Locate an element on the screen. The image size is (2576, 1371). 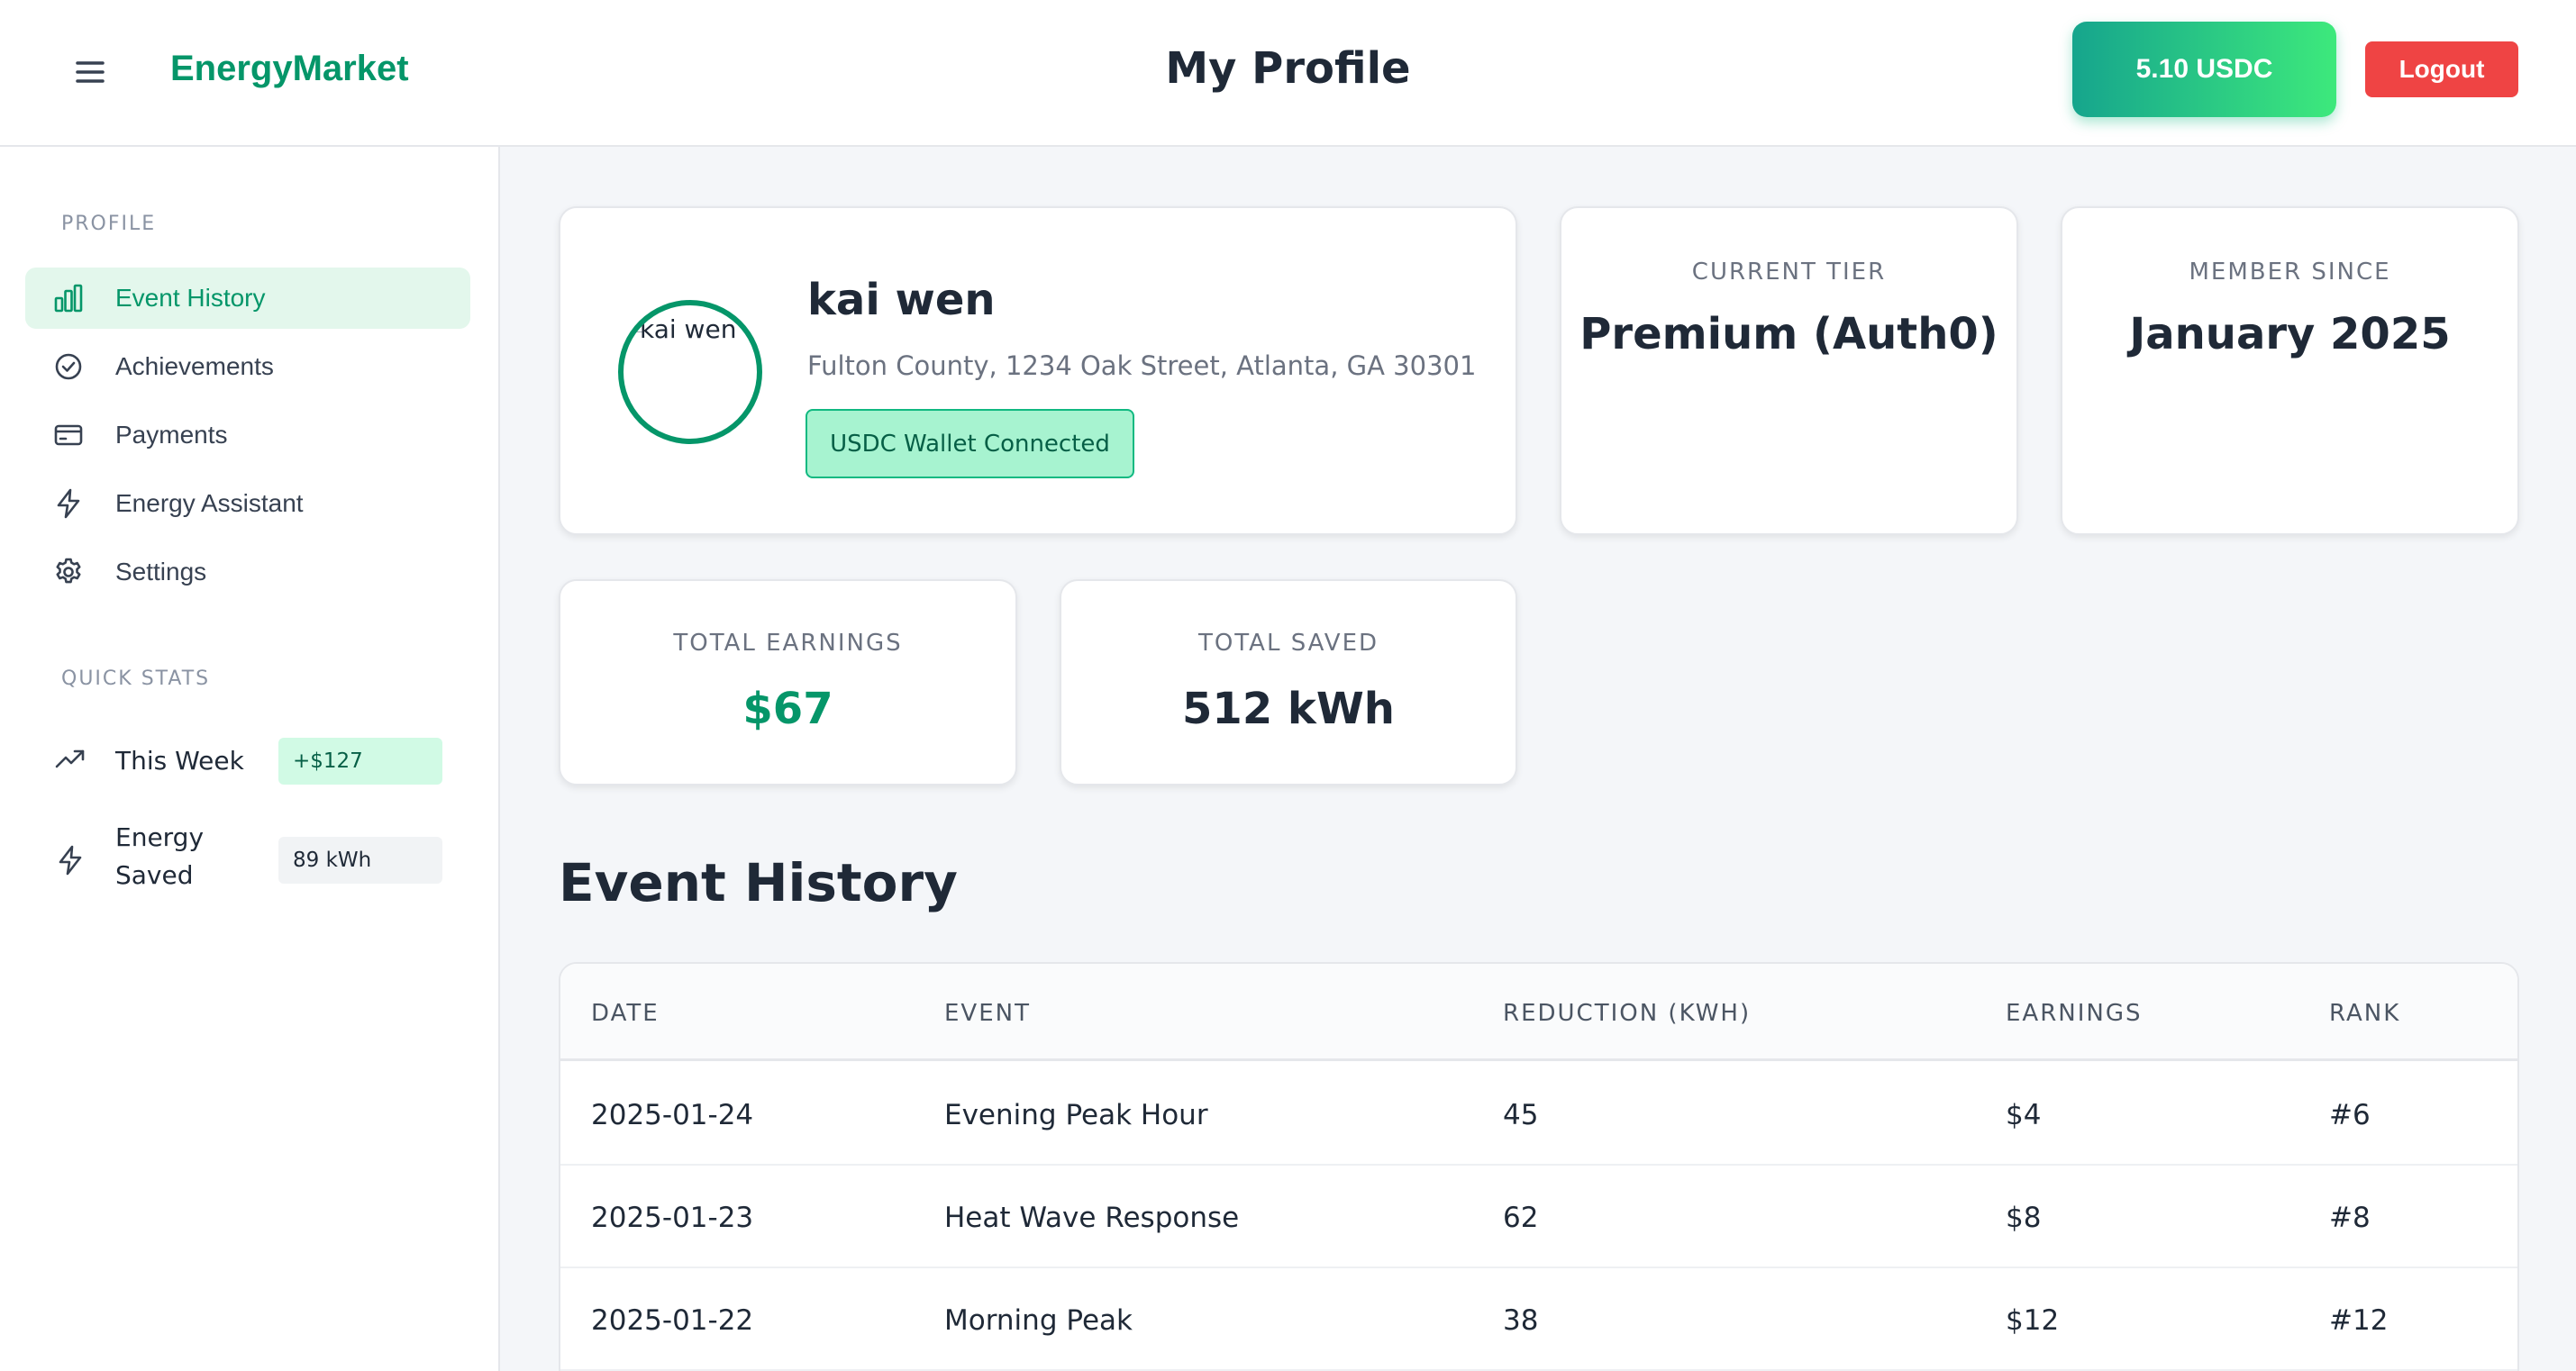
credit-card-icon is located at coordinates (68, 435).